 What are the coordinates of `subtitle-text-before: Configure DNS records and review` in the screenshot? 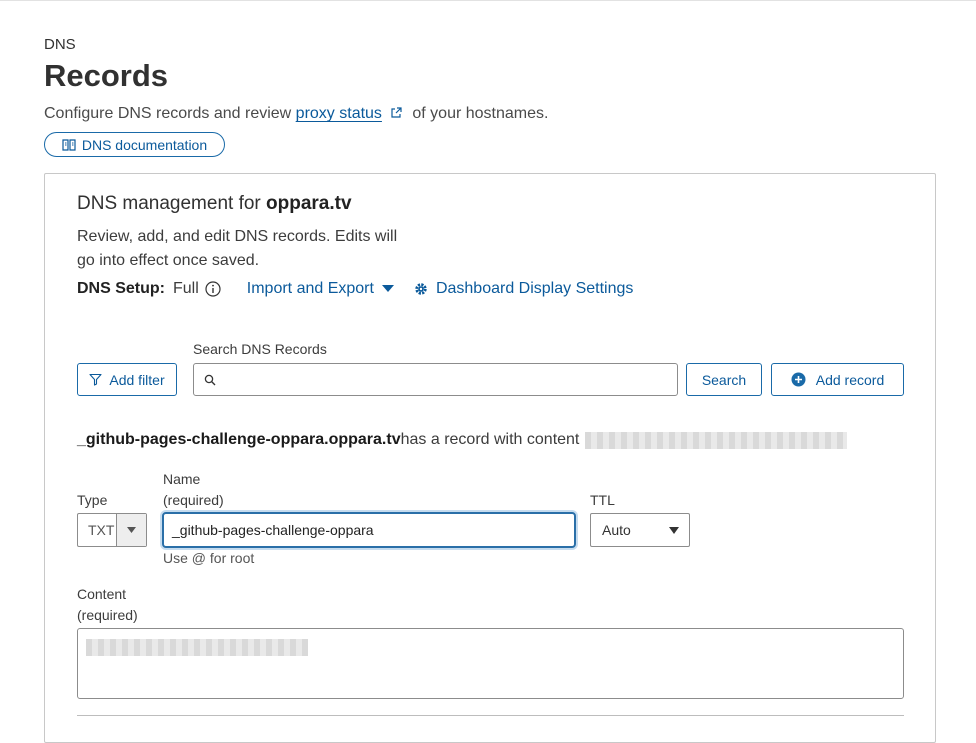 It's located at (170, 113).